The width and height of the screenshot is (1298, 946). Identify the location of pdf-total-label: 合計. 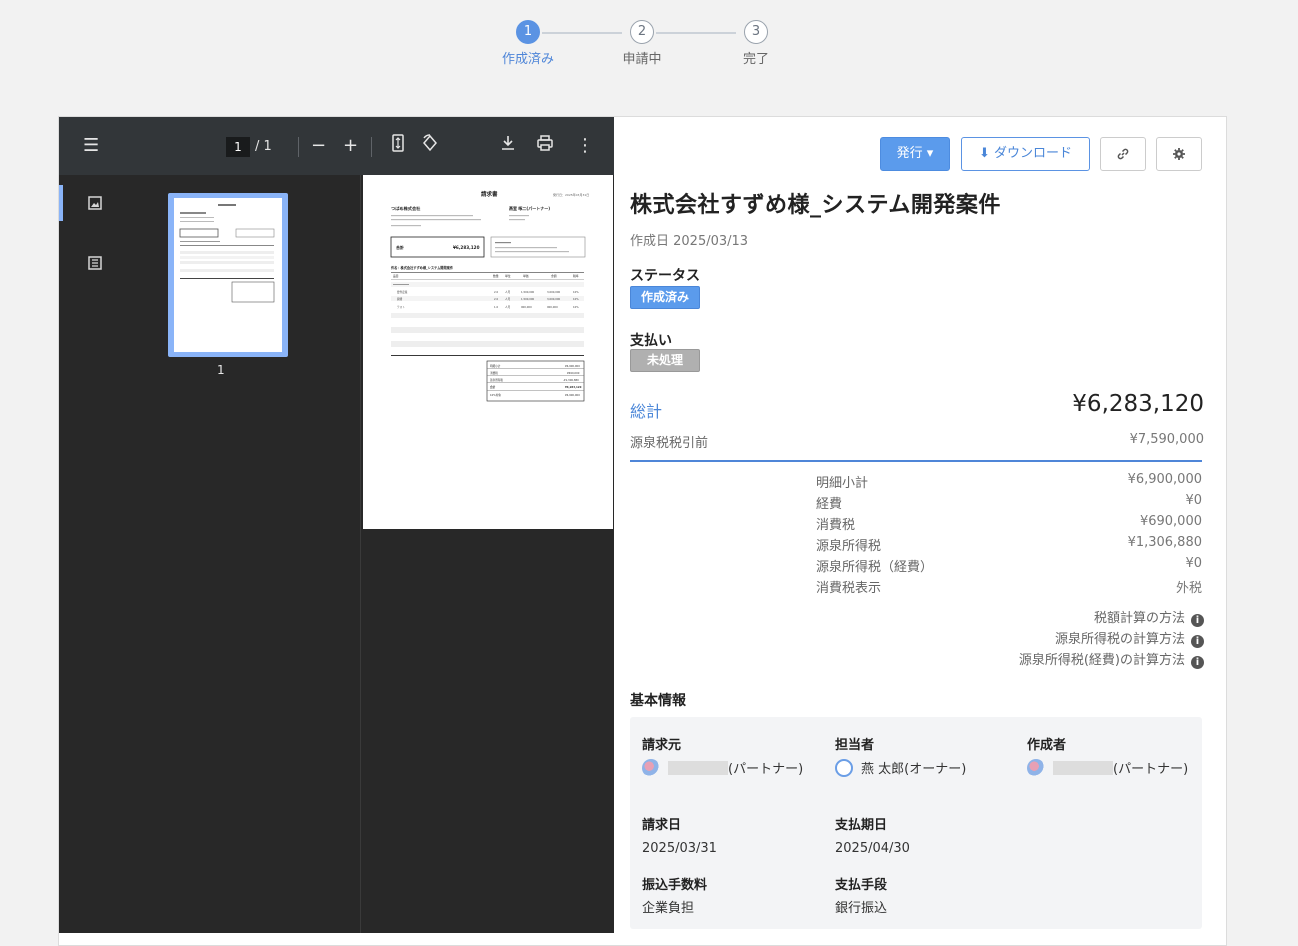
(400, 247).